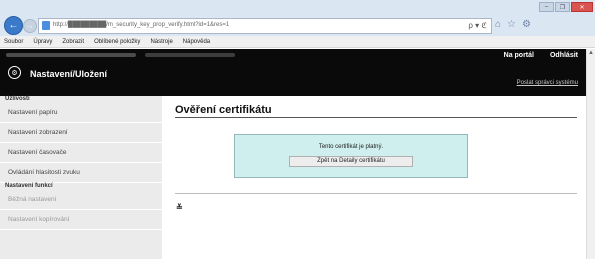 The image size is (595, 259). What do you see at coordinates (546, 7) in the screenshot?
I see `minimize-button: –` at bounding box center [546, 7].